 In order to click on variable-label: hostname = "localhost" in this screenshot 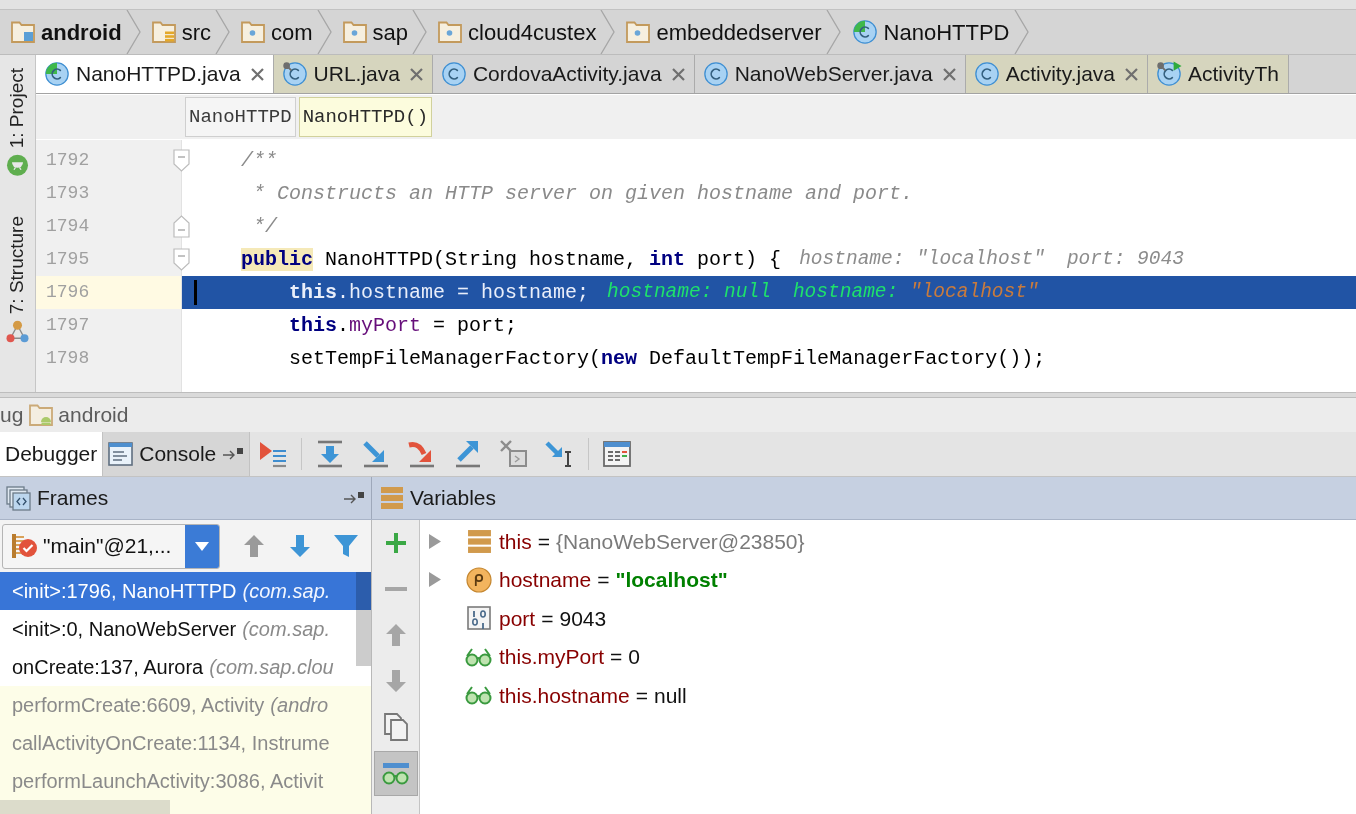, I will do `click(613, 580)`.